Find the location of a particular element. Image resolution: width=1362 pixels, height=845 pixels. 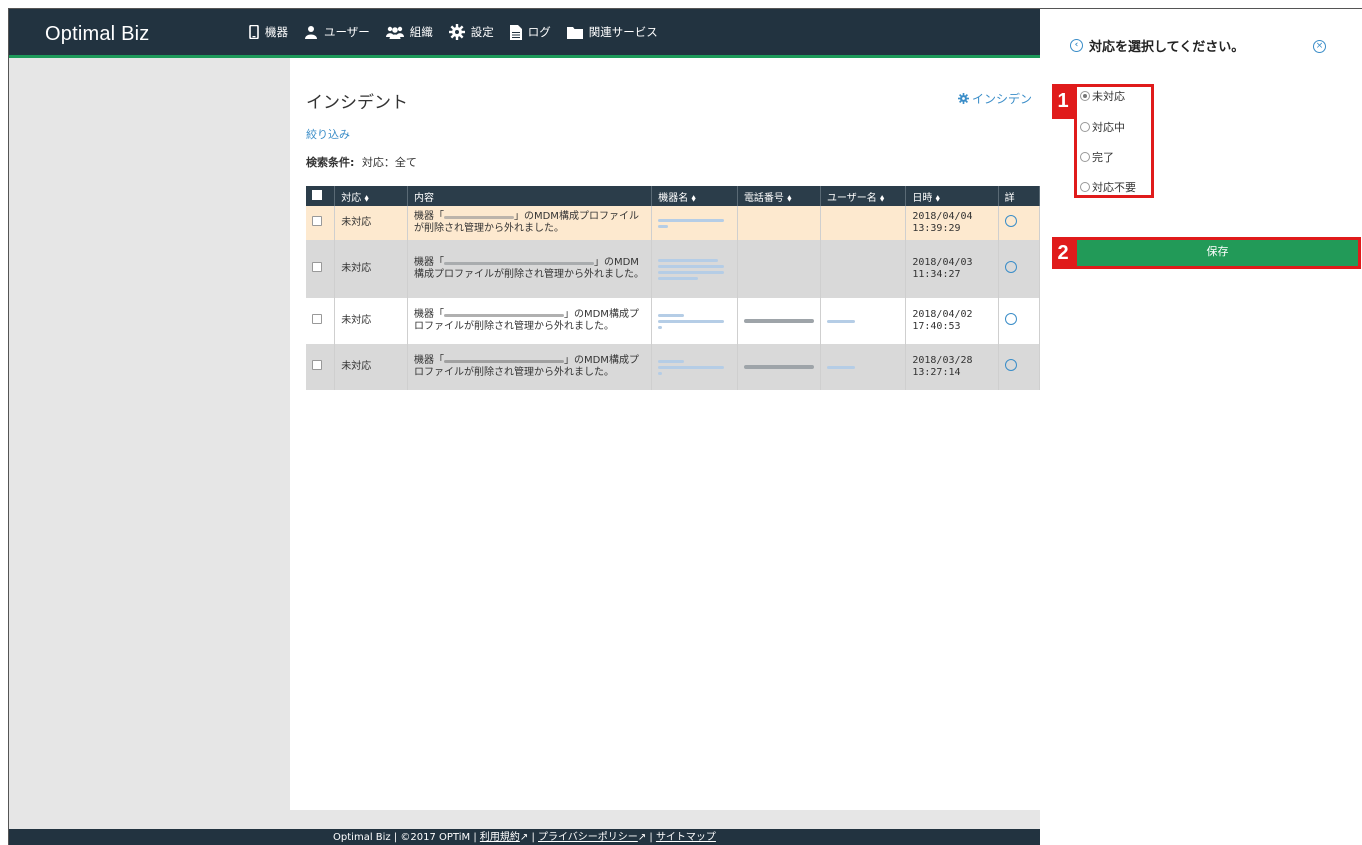

select-all-header is located at coordinates (321, 196).